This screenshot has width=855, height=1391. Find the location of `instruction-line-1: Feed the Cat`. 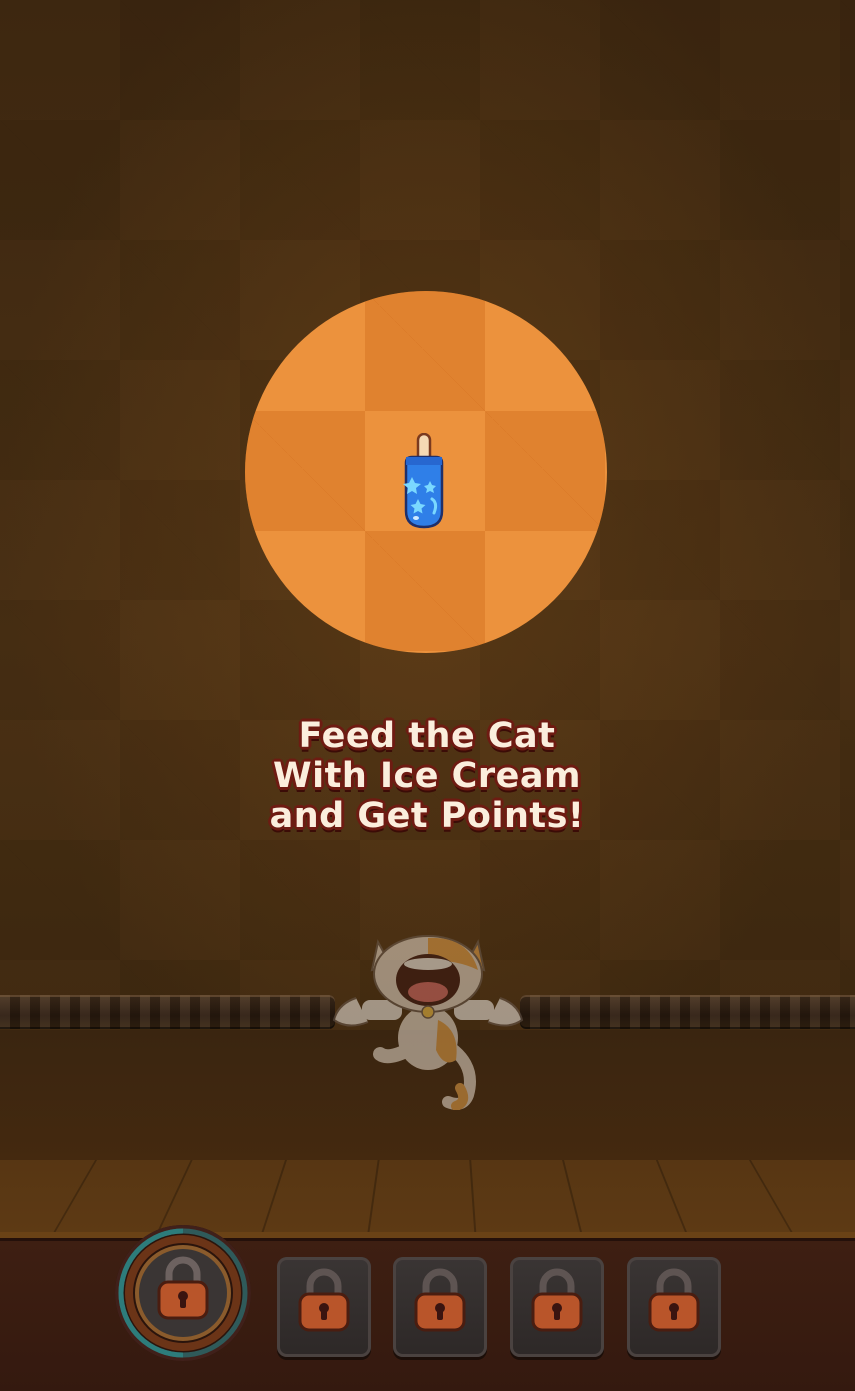

instruction-line-1: Feed the Cat is located at coordinates (427, 736).